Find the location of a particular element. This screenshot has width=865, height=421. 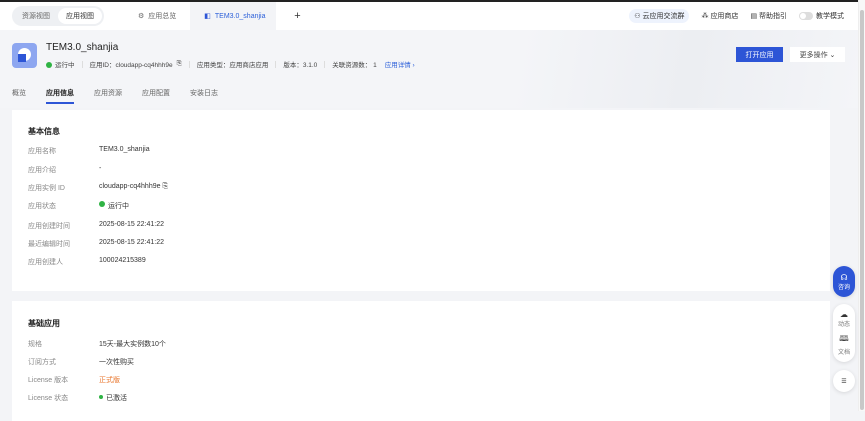

info-row: 应用创建时间 2025-08-15 22:41:22 is located at coordinates (96, 226).